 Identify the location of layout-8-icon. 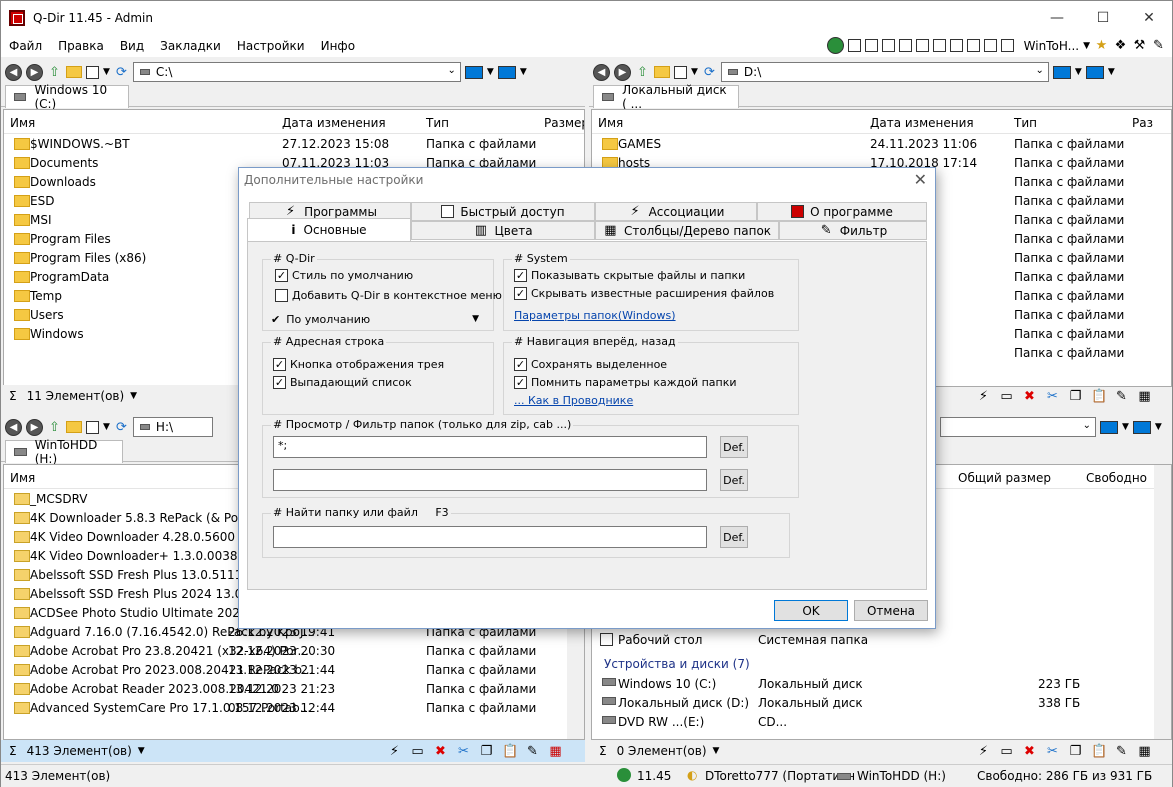
(990, 45).